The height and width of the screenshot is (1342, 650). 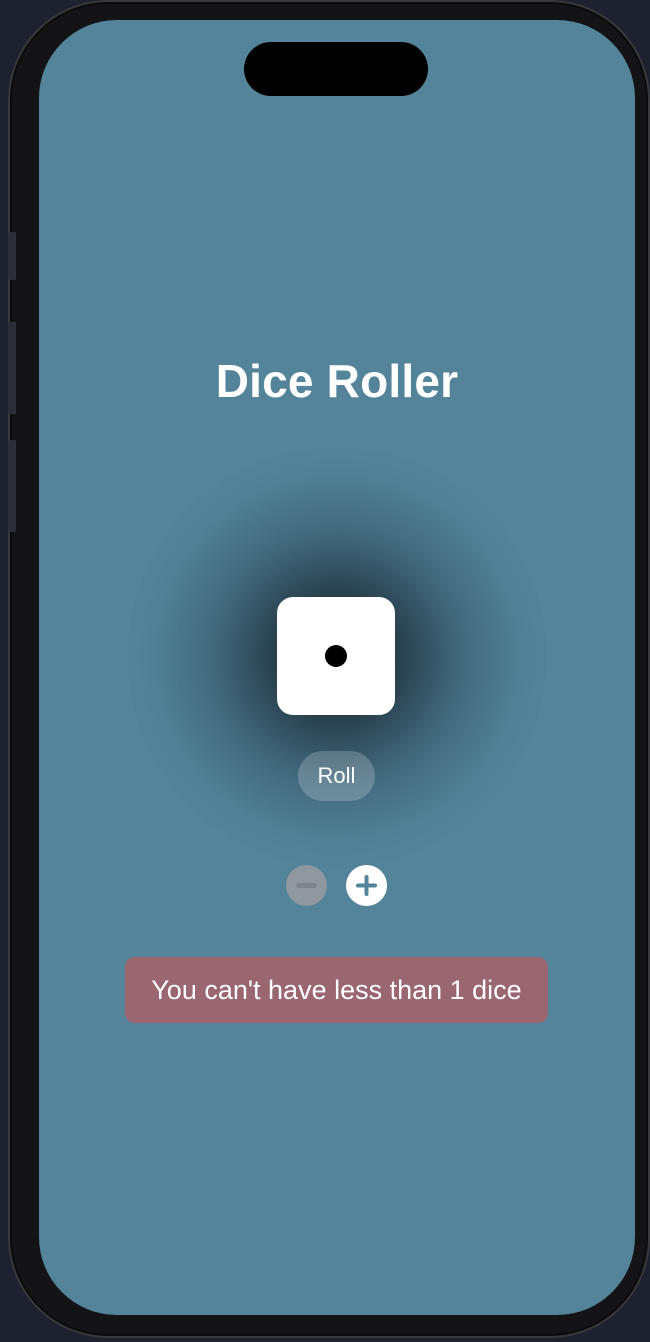 What do you see at coordinates (336, 990) in the screenshot?
I see `error-message: You can't have less than 1 dice` at bounding box center [336, 990].